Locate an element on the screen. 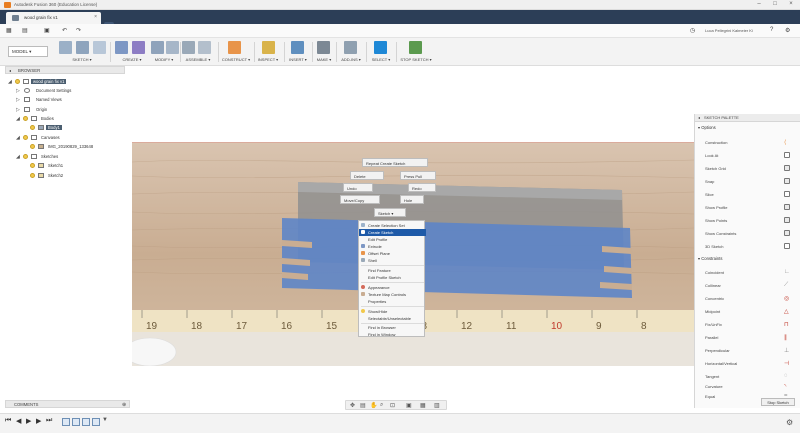 This screenshot has height=433, width=800. browser-header: ◂ BROWSER is located at coordinates (65, 70).